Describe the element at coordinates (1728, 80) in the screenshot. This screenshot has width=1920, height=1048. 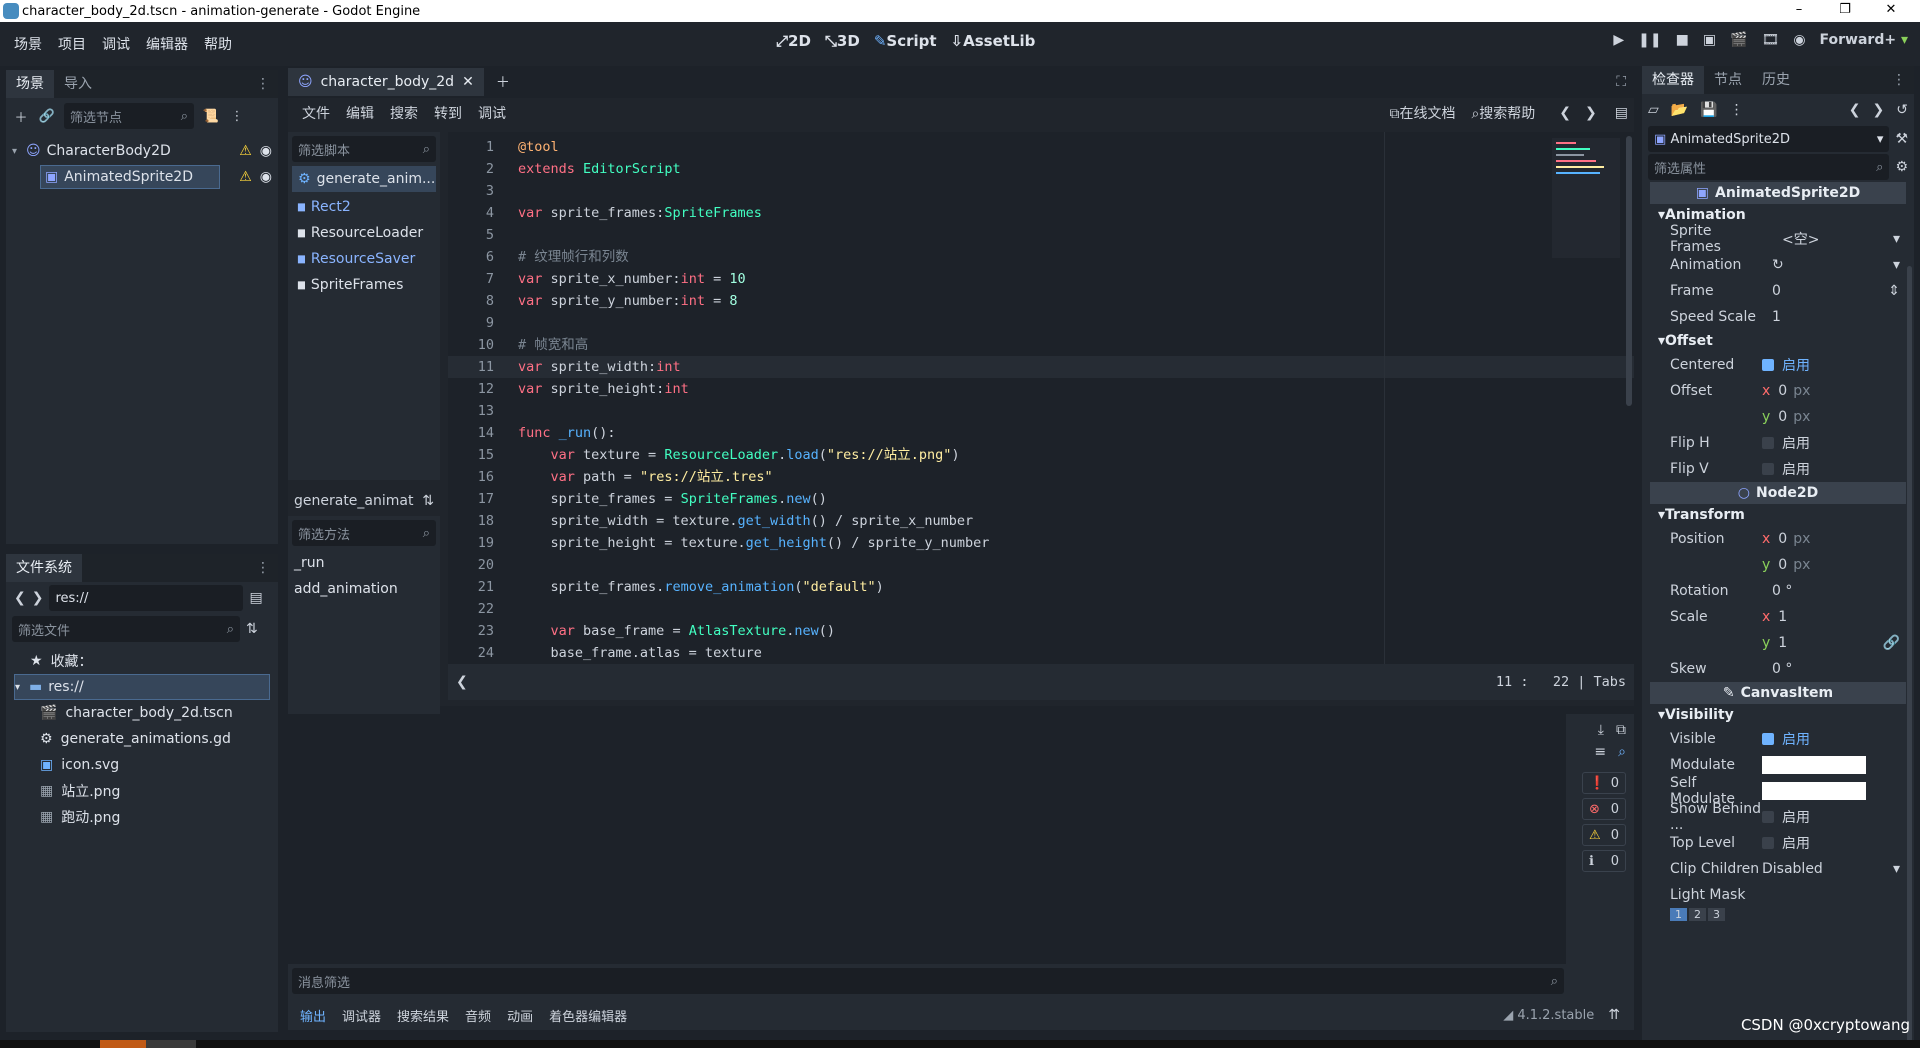
I see `tab-node: 节点` at that location.